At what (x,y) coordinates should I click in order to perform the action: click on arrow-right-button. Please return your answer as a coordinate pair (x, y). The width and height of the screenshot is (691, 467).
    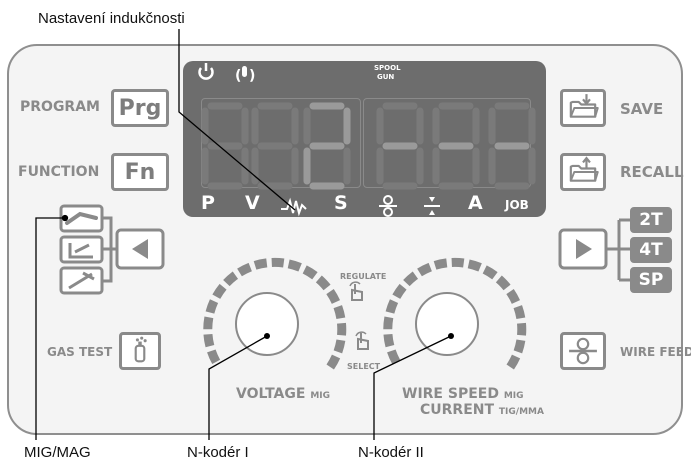
    Looking at the image, I should click on (583, 249).